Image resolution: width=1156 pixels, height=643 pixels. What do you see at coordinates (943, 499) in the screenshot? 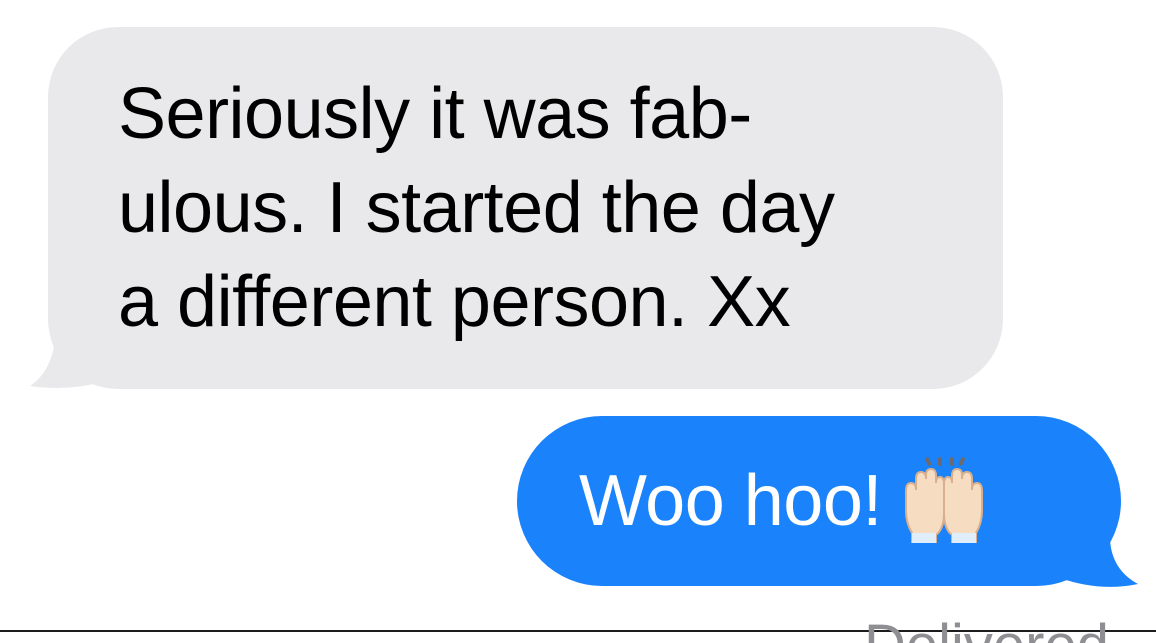
I see `raising-hands-icon` at bounding box center [943, 499].